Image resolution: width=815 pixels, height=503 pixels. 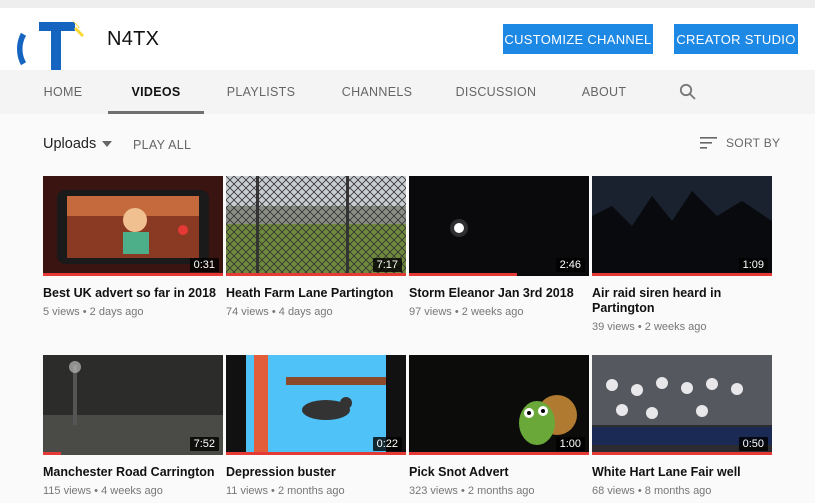 I want to click on video-views: 115 views, so click(x=67, y=491).